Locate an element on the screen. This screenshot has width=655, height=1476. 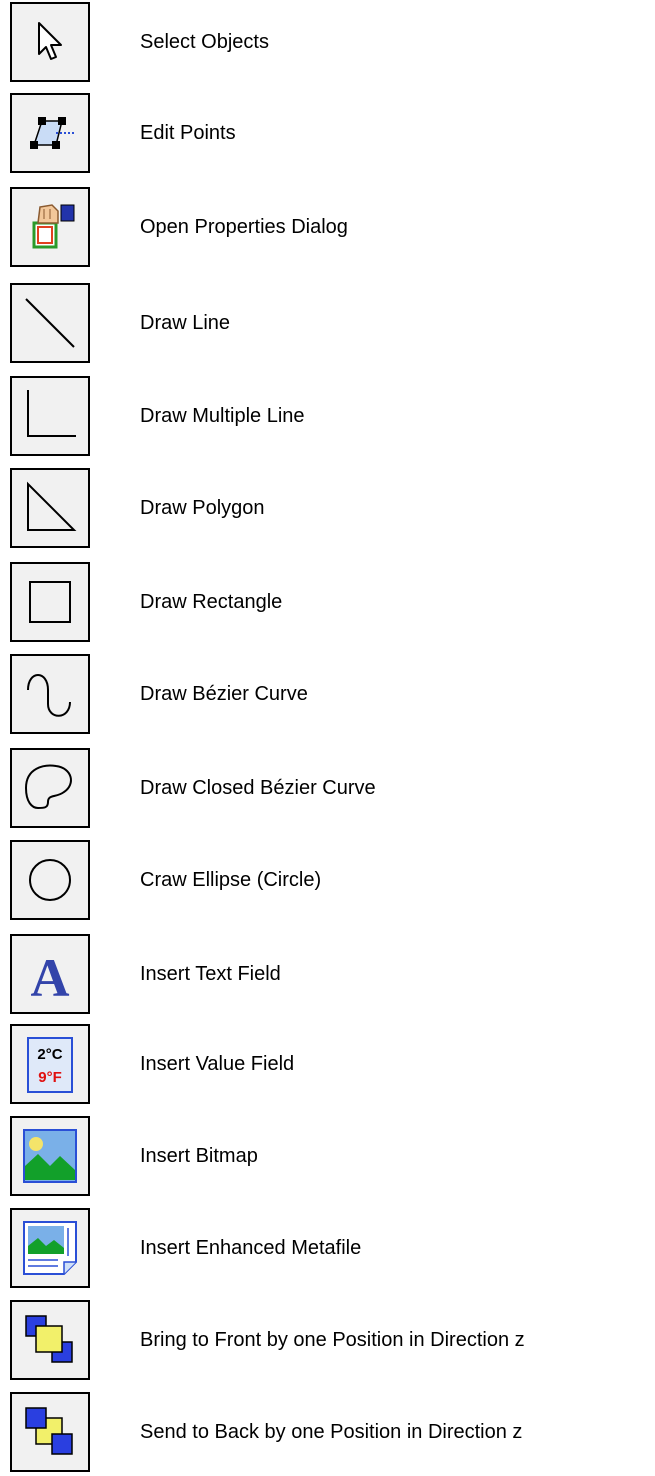
bring-front-icon is located at coordinates (49, 1339).